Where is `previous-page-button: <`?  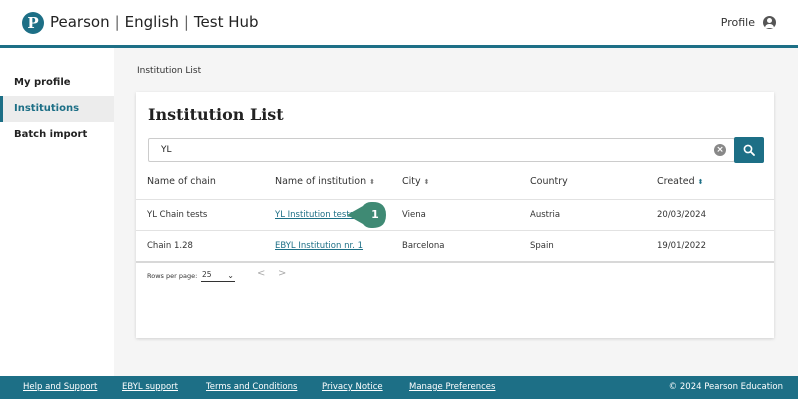 previous-page-button: < is located at coordinates (261, 273).